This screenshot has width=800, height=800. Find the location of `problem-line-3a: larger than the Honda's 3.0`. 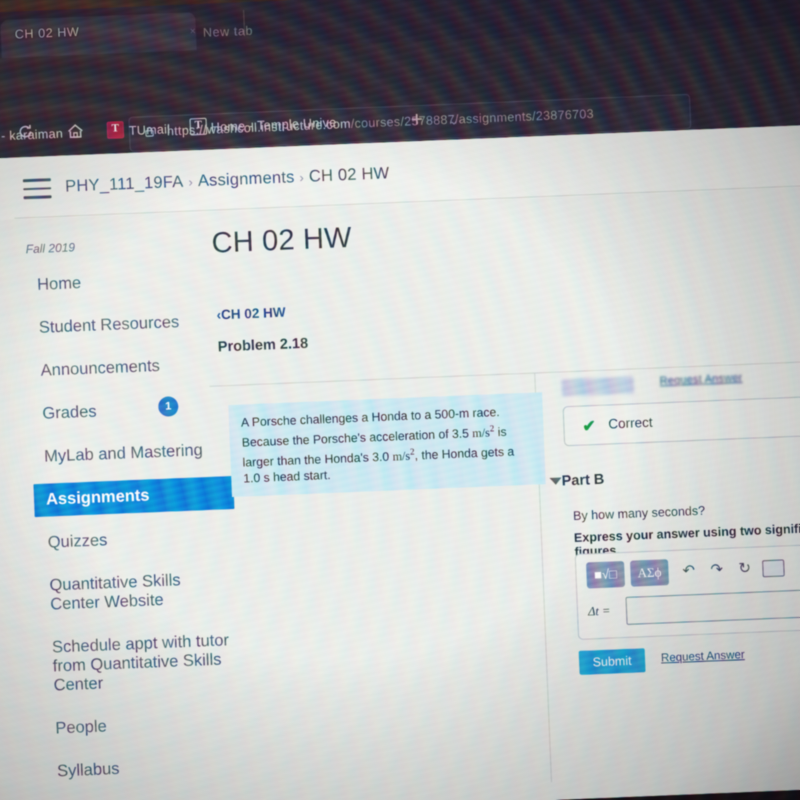

problem-line-3a: larger than the Honda's 3.0 is located at coordinates (317, 459).